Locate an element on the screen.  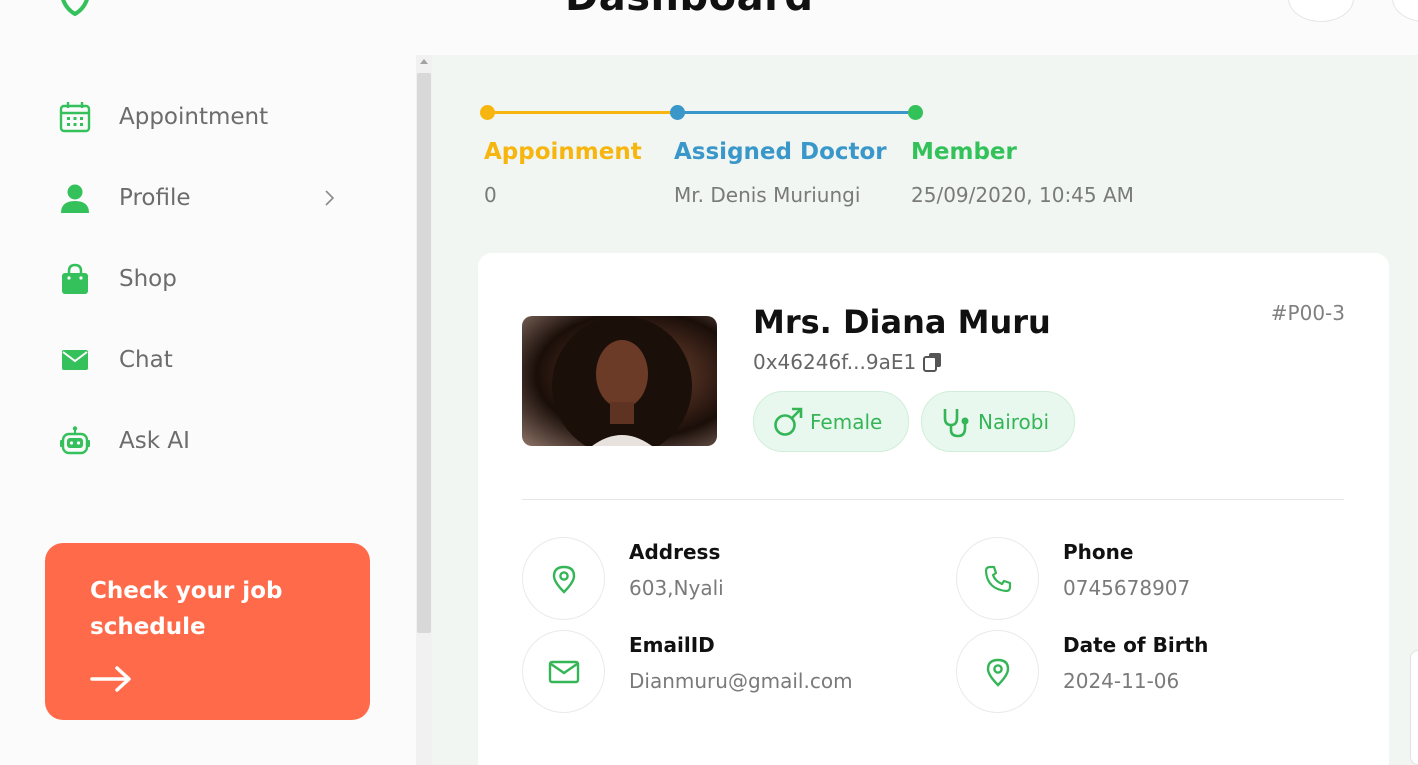
male-gender-icon is located at coordinates (788, 421).